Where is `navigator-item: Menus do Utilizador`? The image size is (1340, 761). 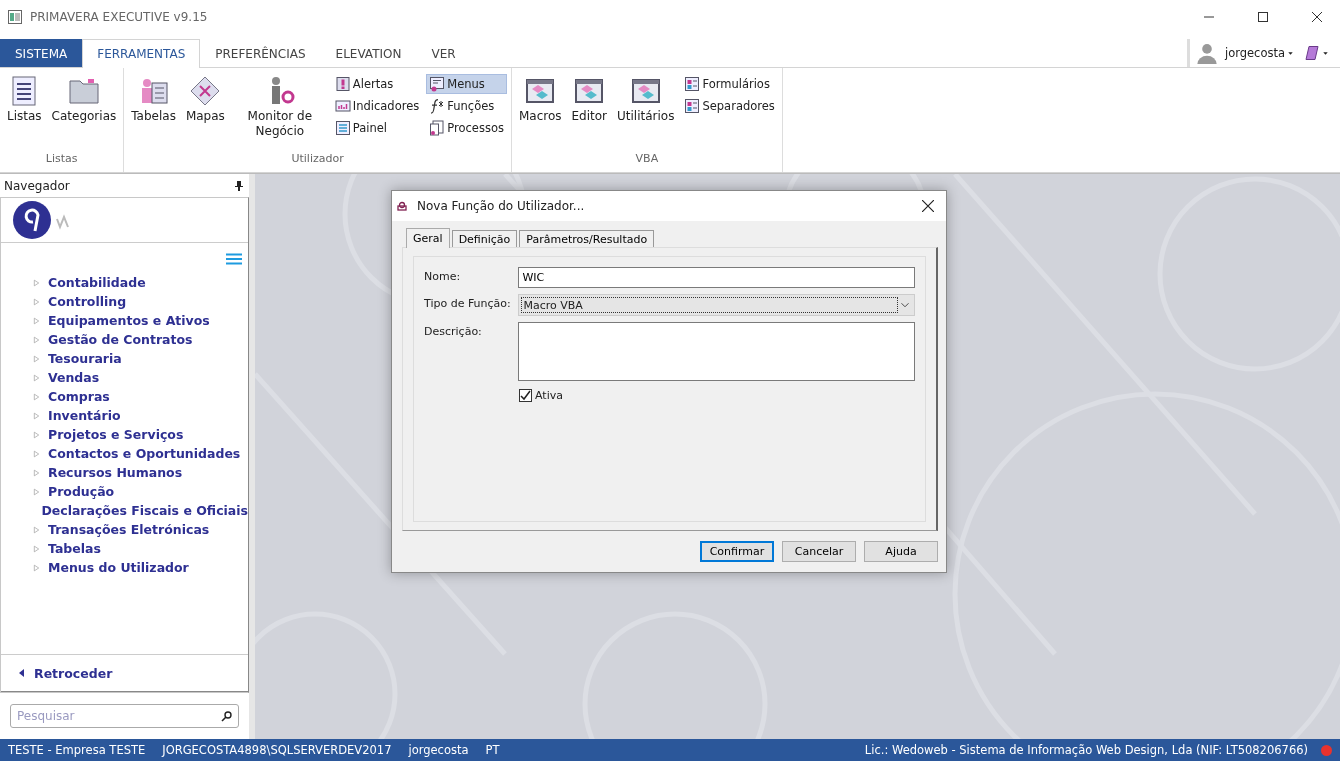
navigator-item: Menus do Utilizador is located at coordinates (140, 567).